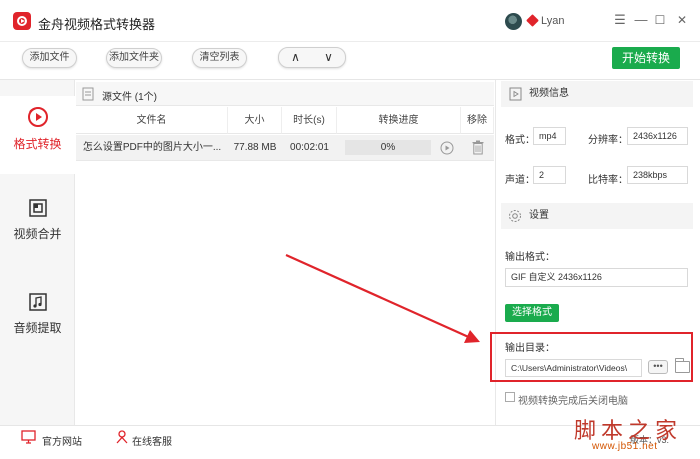  I want to click on maximize-icon: ☐, so click(660, 20).